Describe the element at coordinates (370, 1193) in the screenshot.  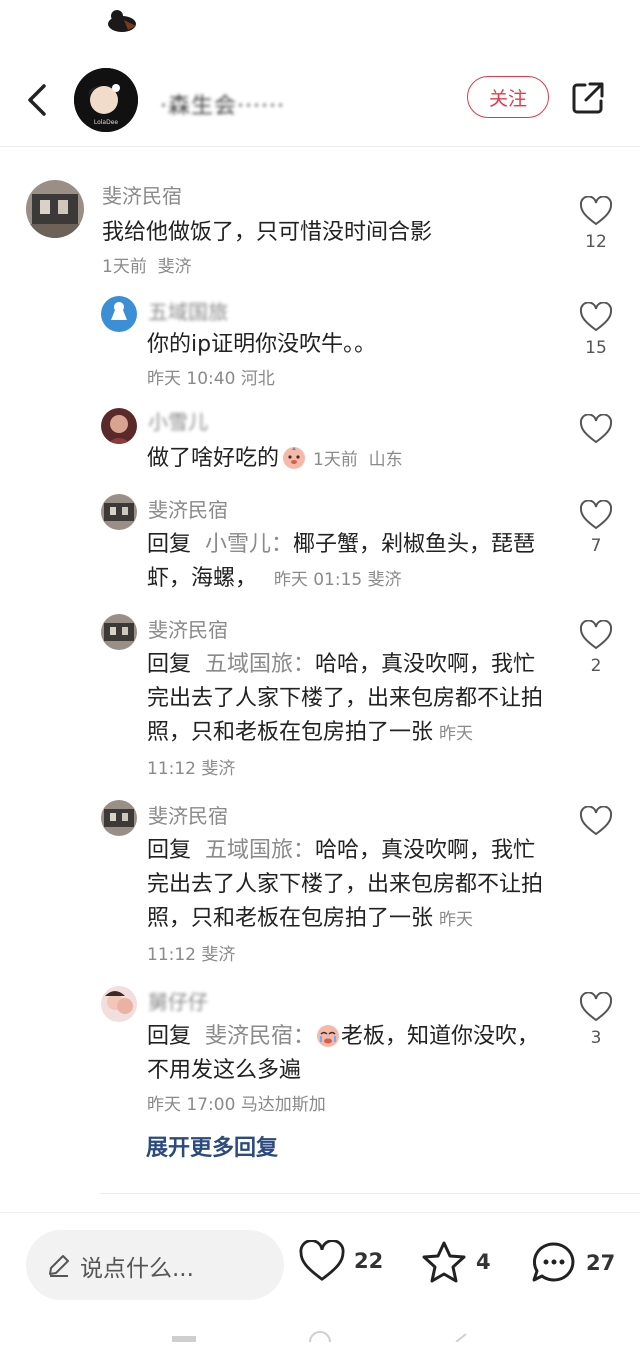
I see `thread-divider` at that location.